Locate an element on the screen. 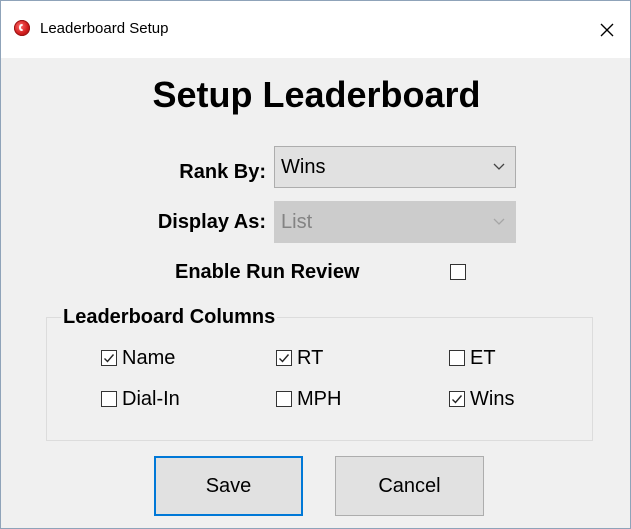  close-icon is located at coordinates (607, 29).